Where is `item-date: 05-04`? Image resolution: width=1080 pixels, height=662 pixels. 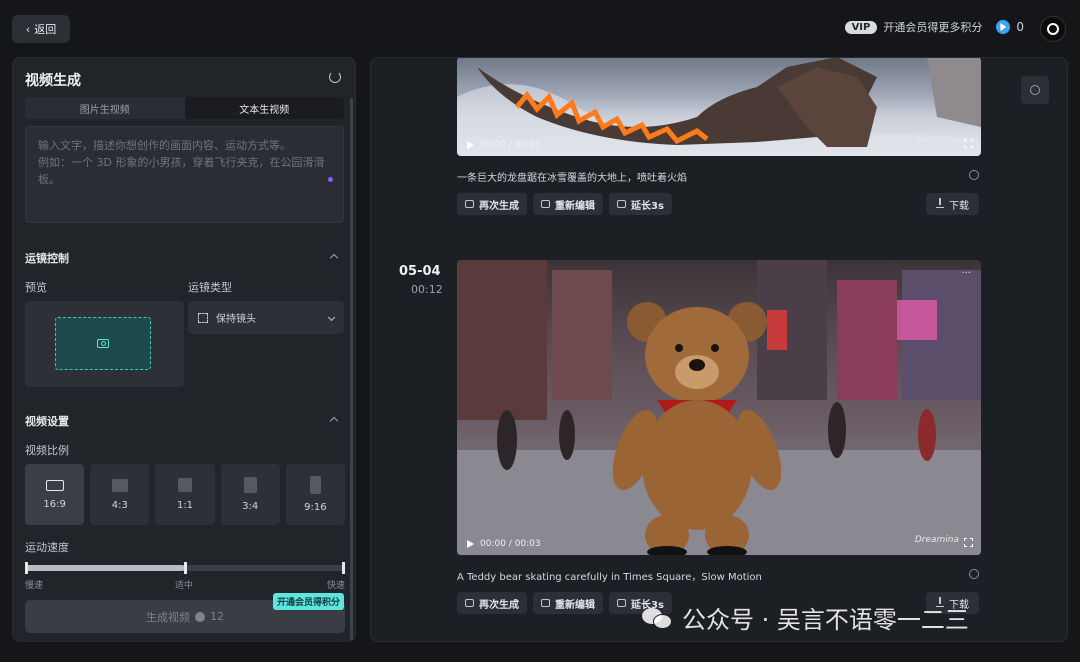
item-date: 05-04 is located at coordinates (420, 271).